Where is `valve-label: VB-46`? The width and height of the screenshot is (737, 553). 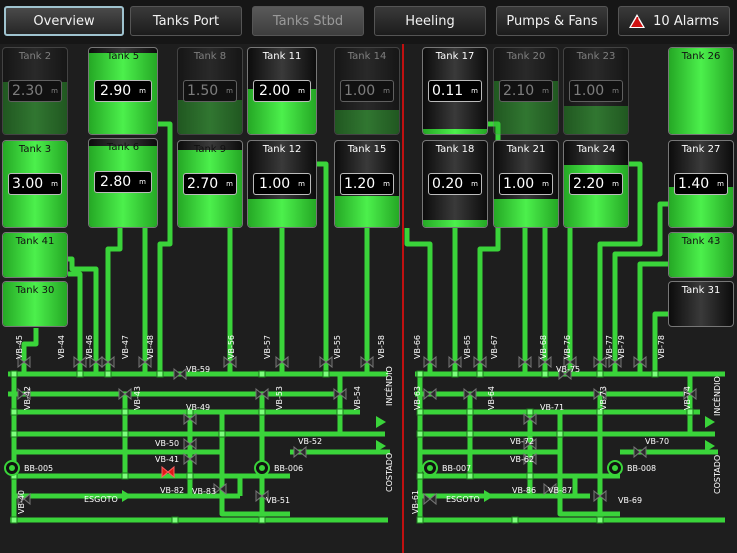 valve-label: VB-46 is located at coordinates (89, 347).